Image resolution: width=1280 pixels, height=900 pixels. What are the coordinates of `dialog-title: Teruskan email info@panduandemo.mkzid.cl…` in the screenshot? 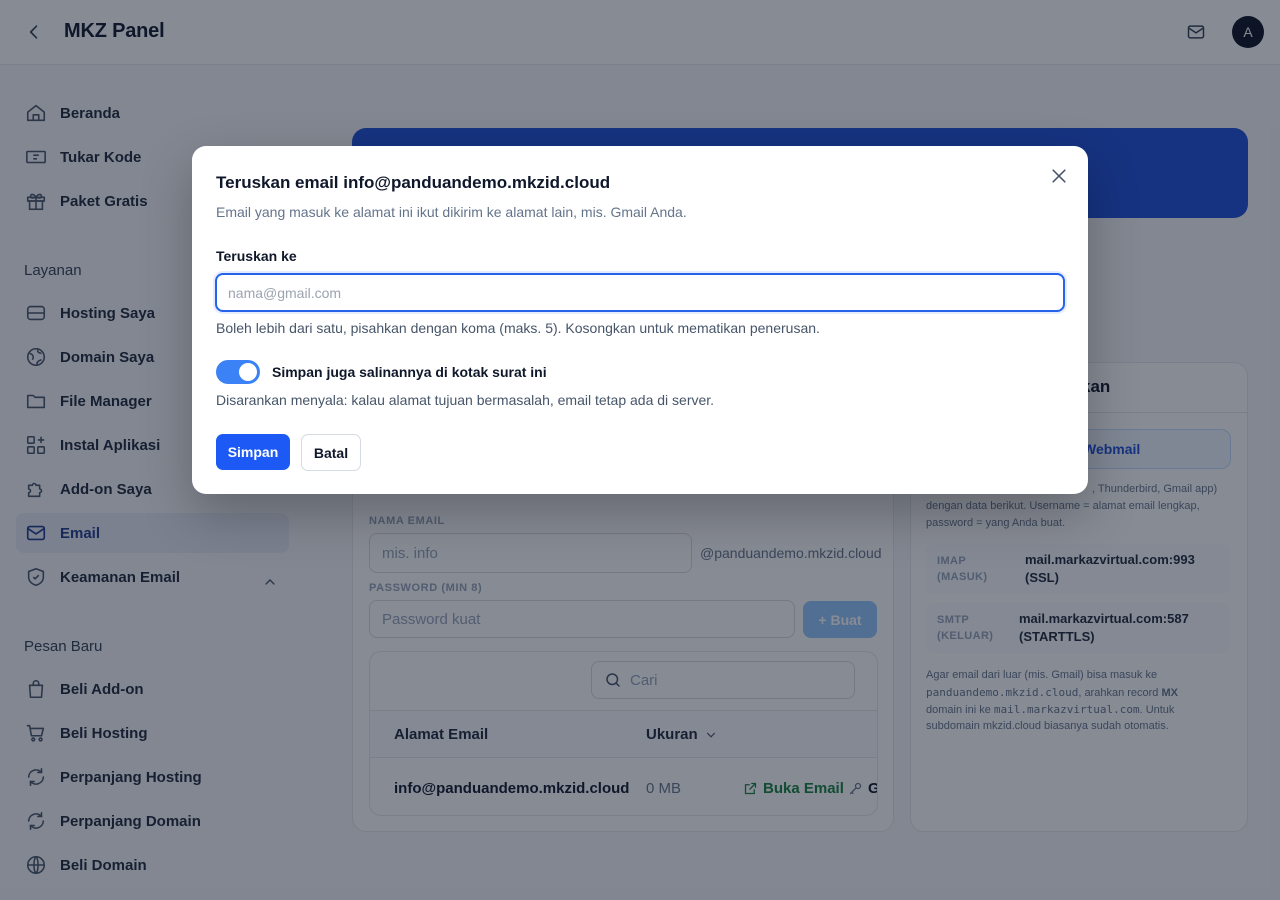 It's located at (413, 182).